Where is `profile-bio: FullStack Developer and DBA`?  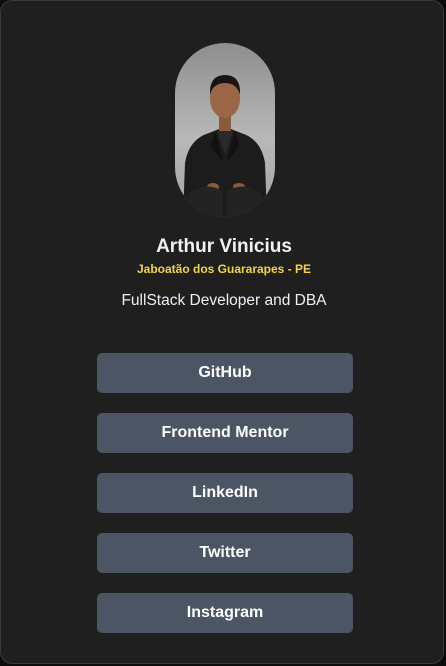 profile-bio: FullStack Developer and DBA is located at coordinates (224, 300).